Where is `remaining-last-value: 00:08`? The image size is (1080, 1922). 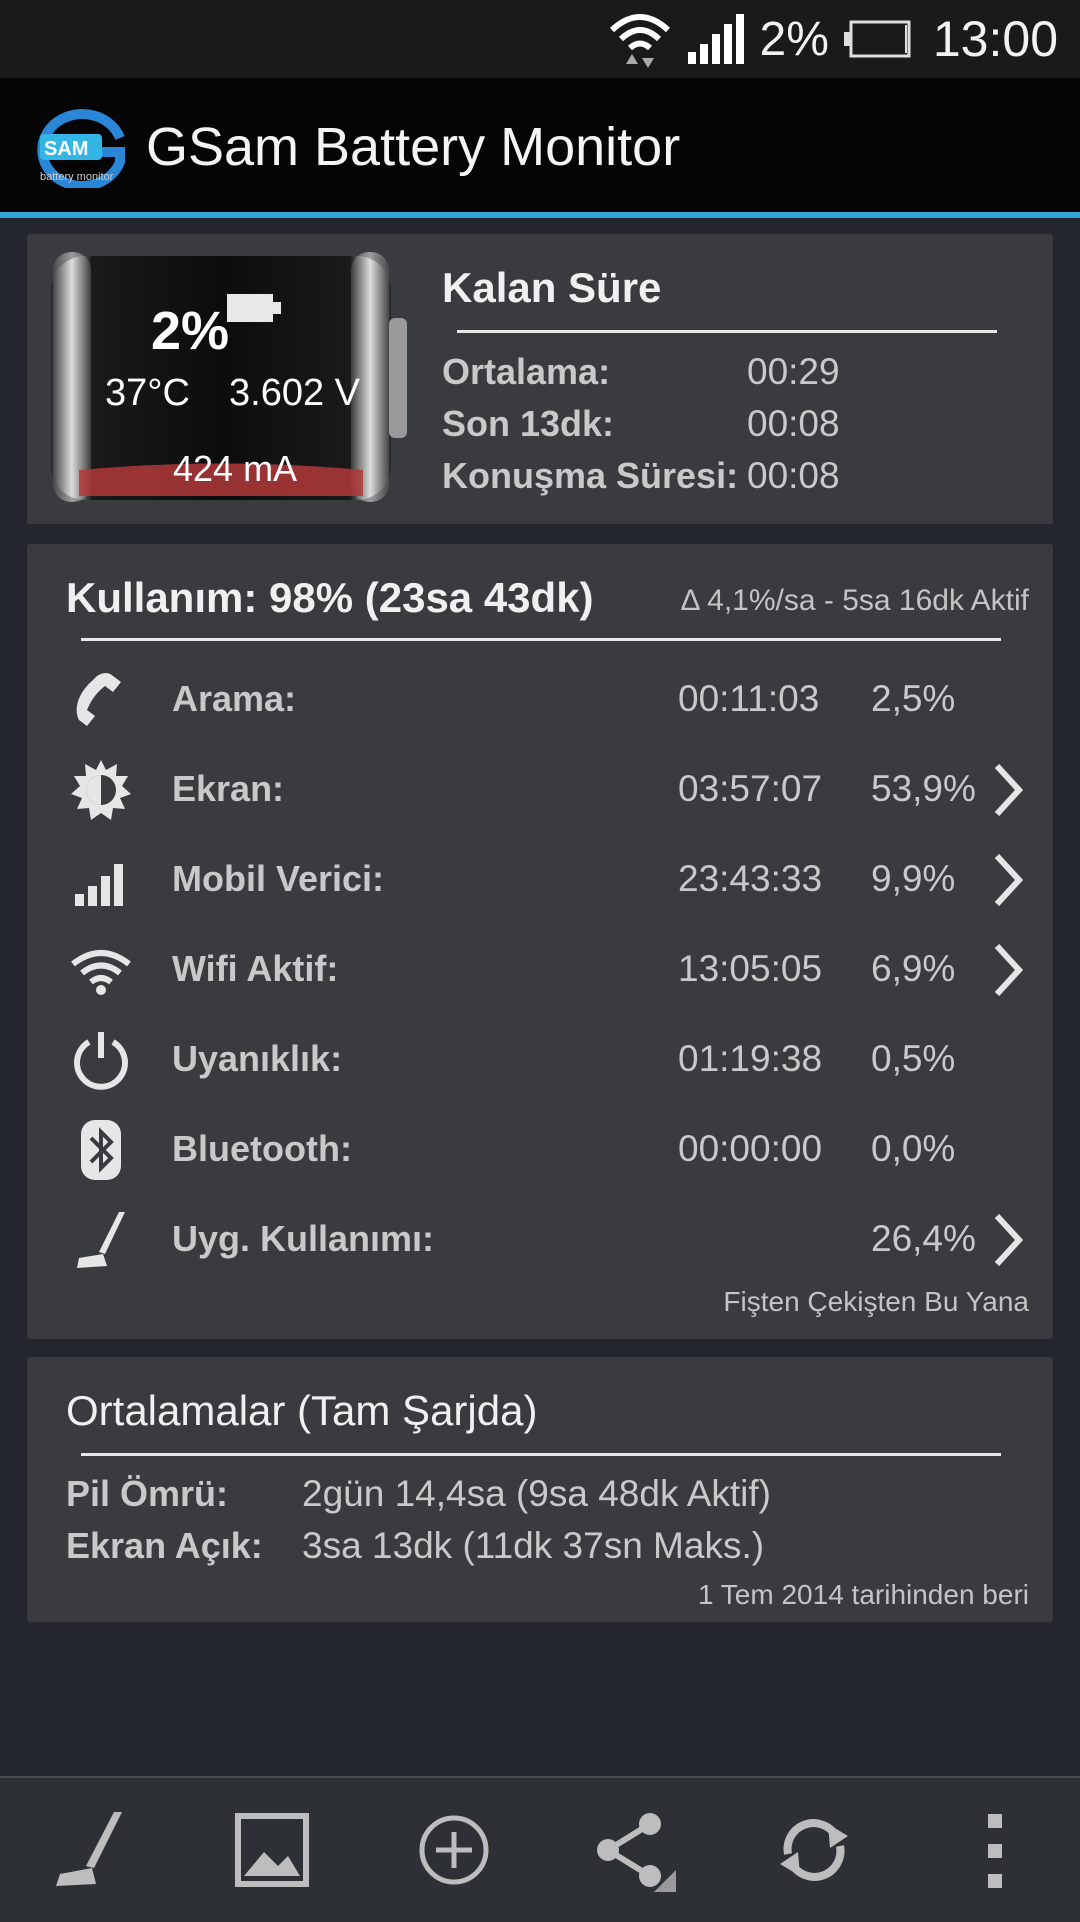 remaining-last-value: 00:08 is located at coordinates (793, 423).